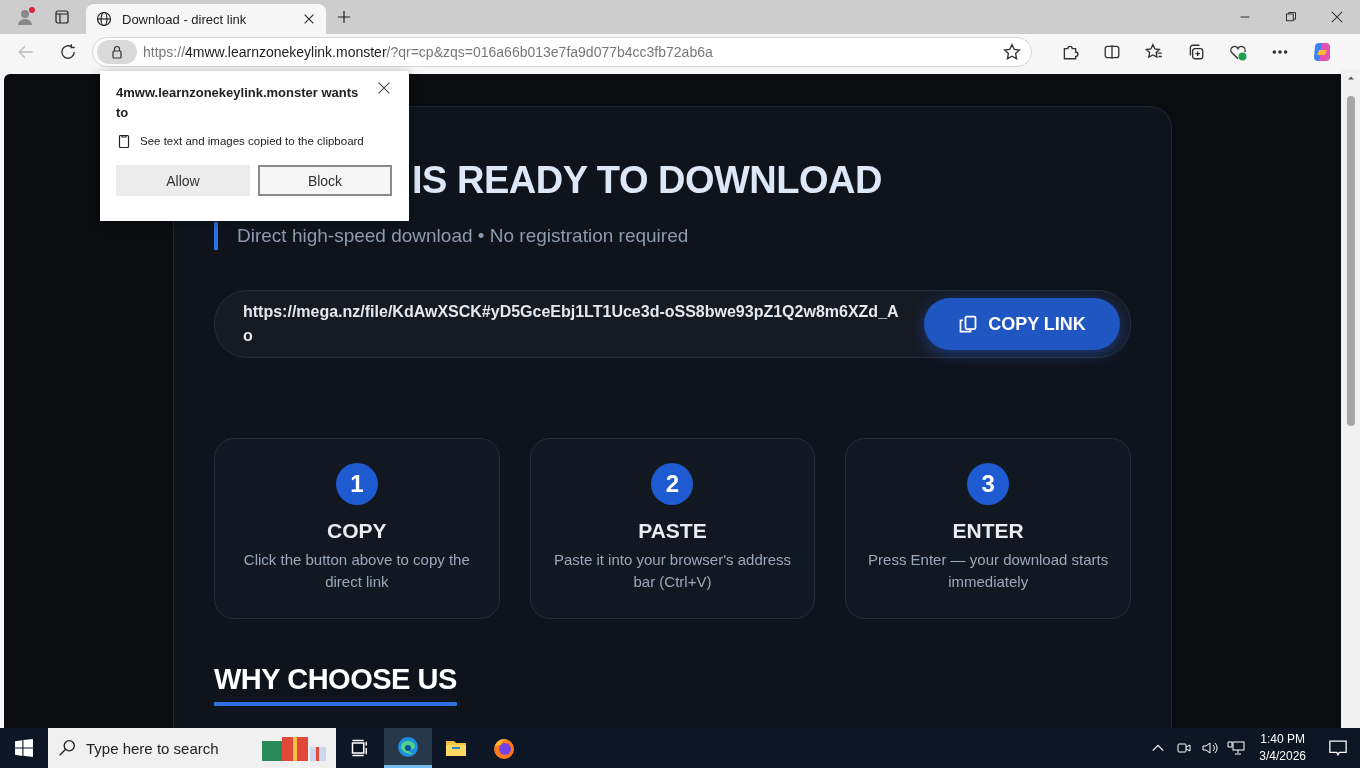 The image size is (1360, 768). Describe the element at coordinates (988, 531) in the screenshot. I see `step-title: ENTER` at that location.